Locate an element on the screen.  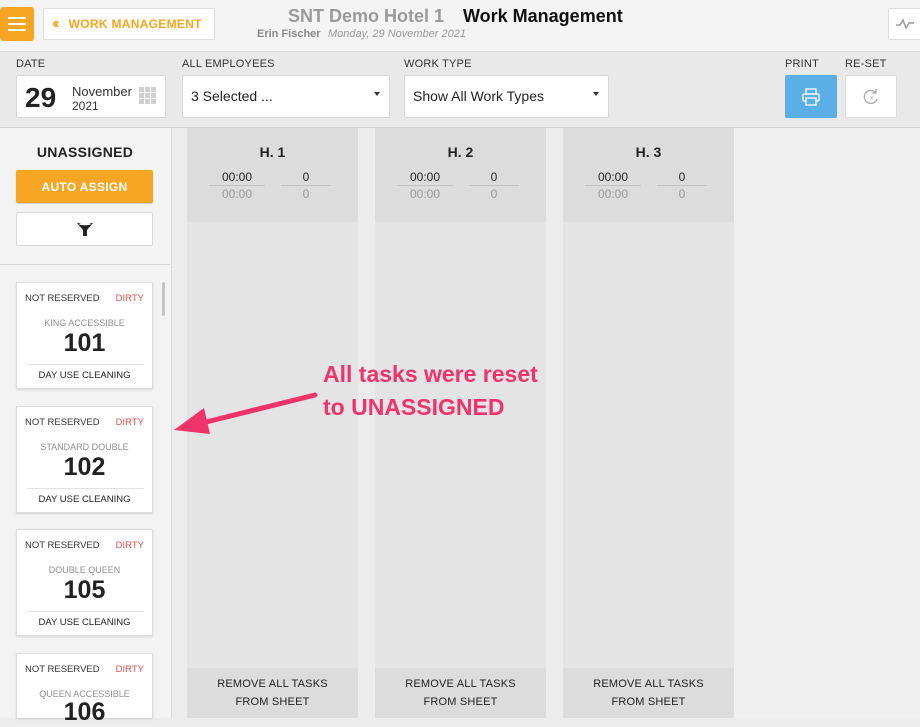
column-header: H. 3 00:00 00:00 0 0 is located at coordinates (648, 175).